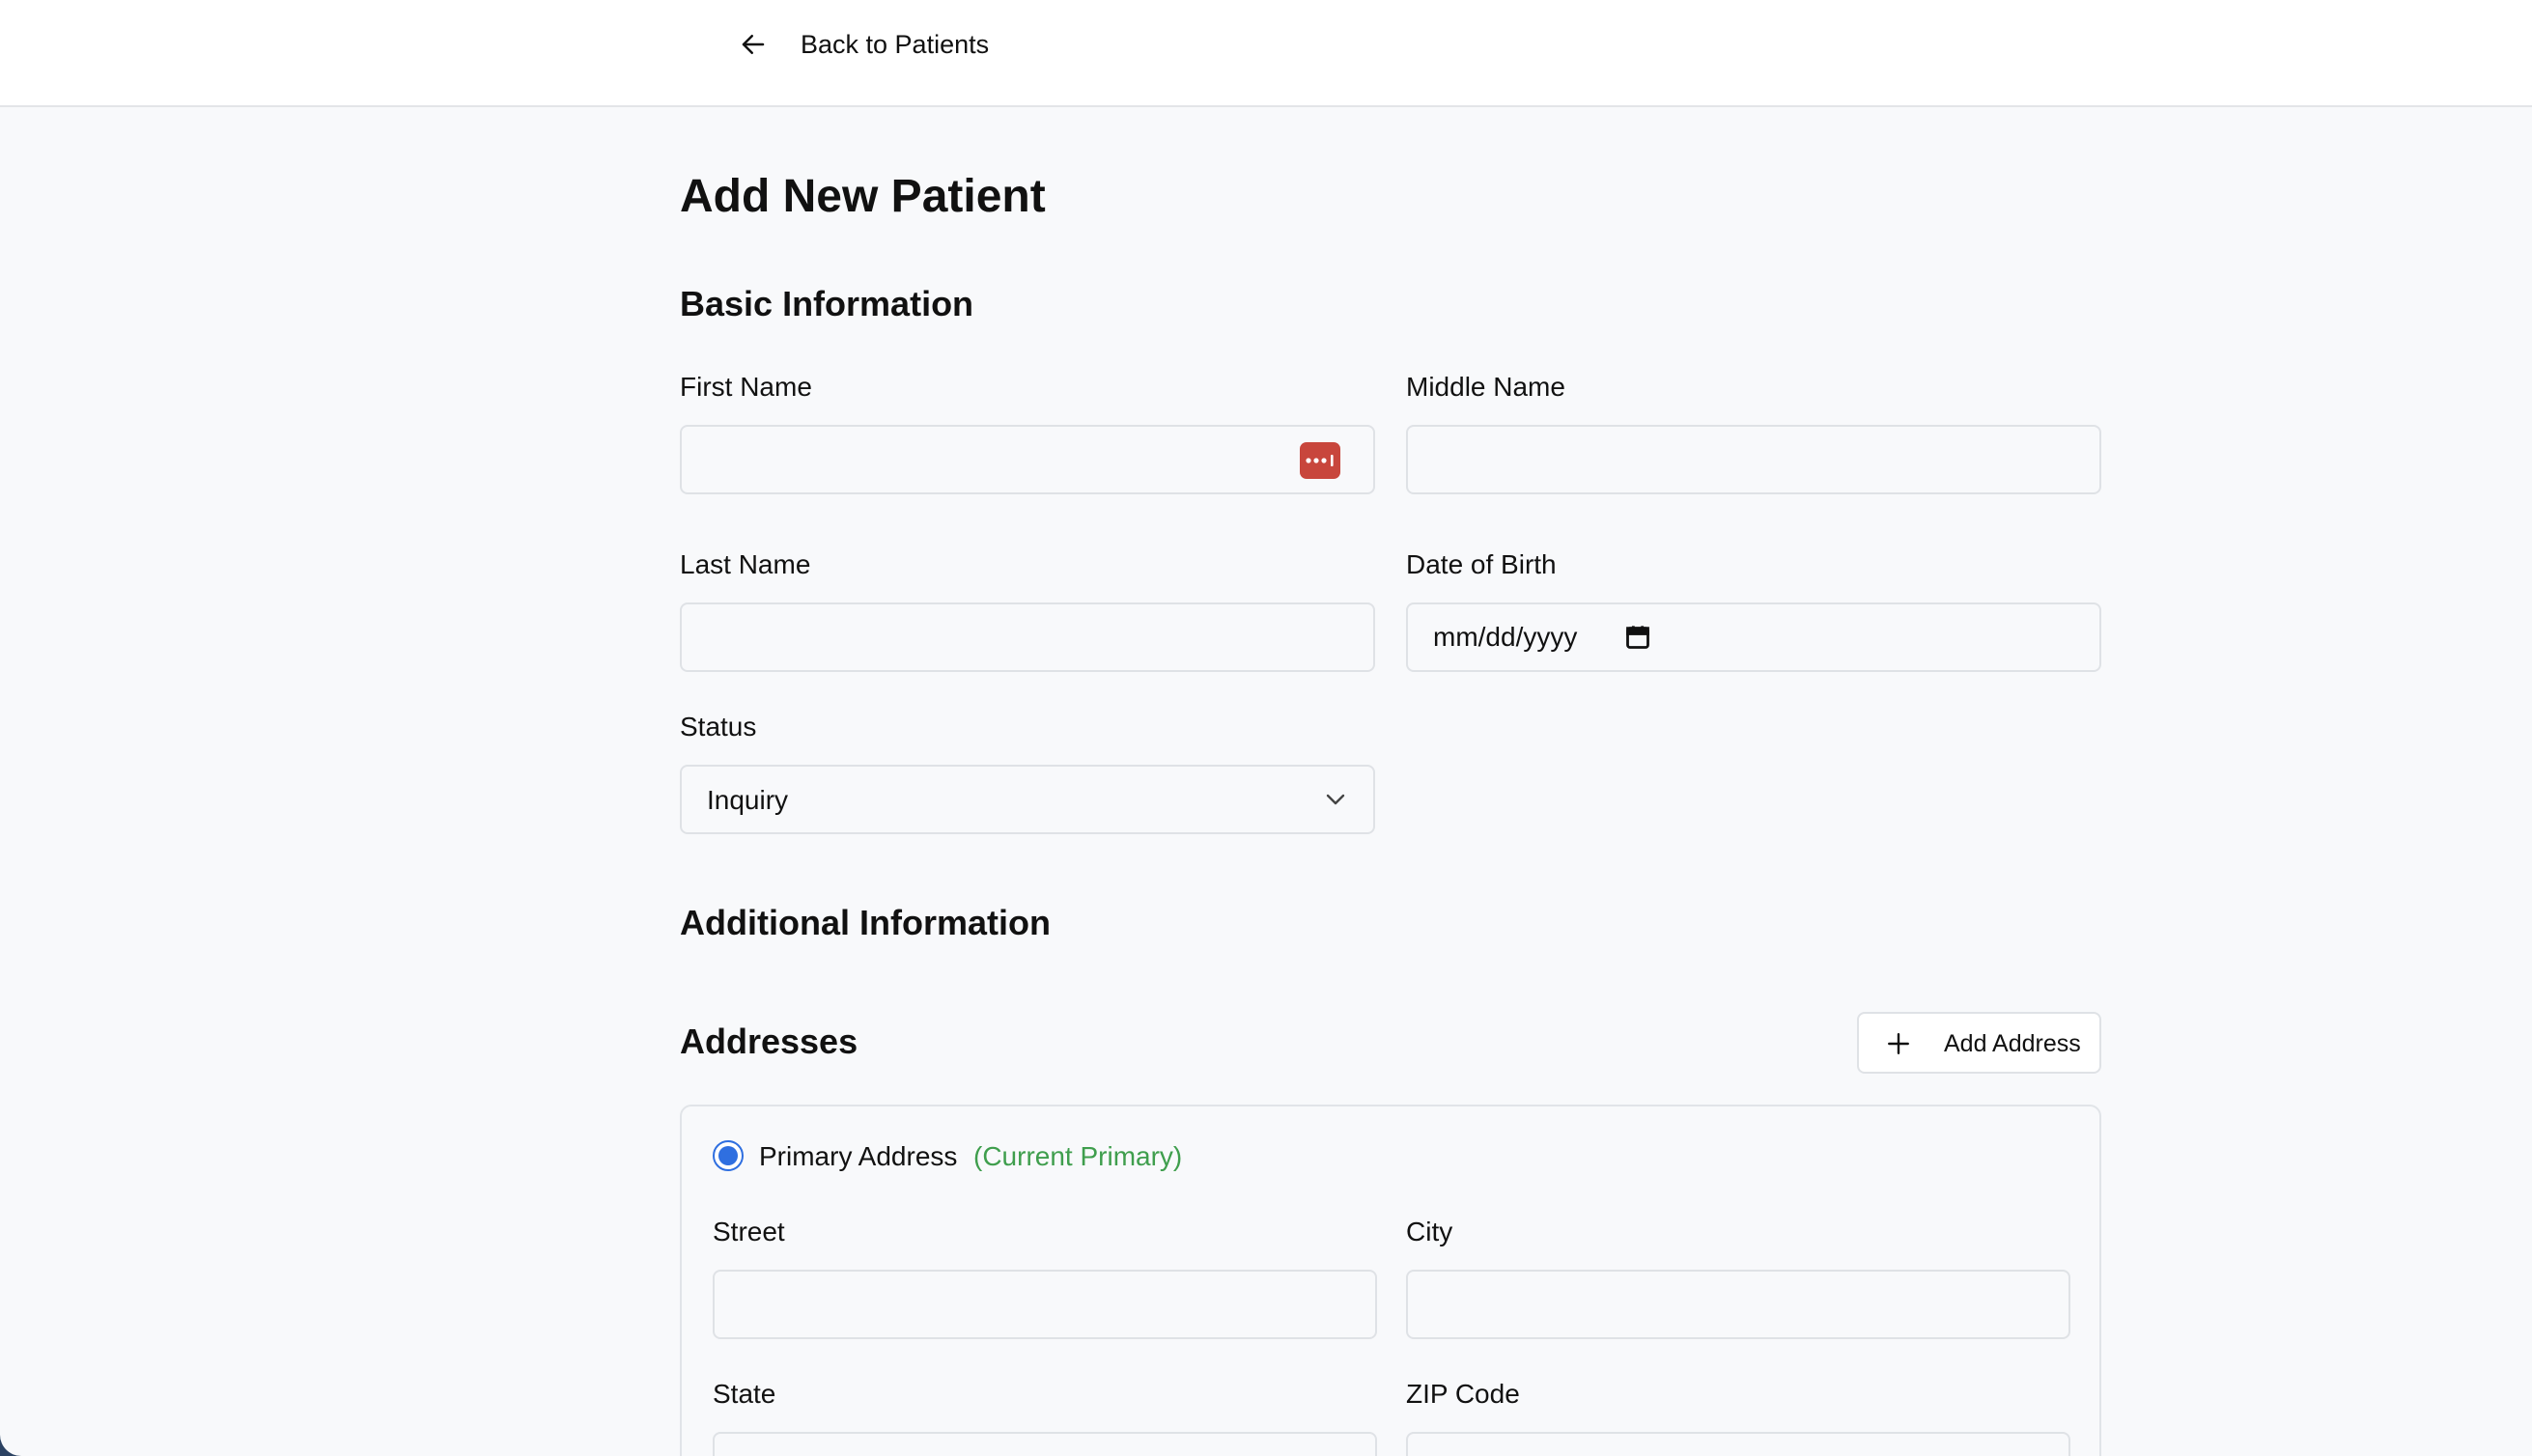  What do you see at coordinates (2013, 1044) in the screenshot?
I see `add-address-label: Add Address` at bounding box center [2013, 1044].